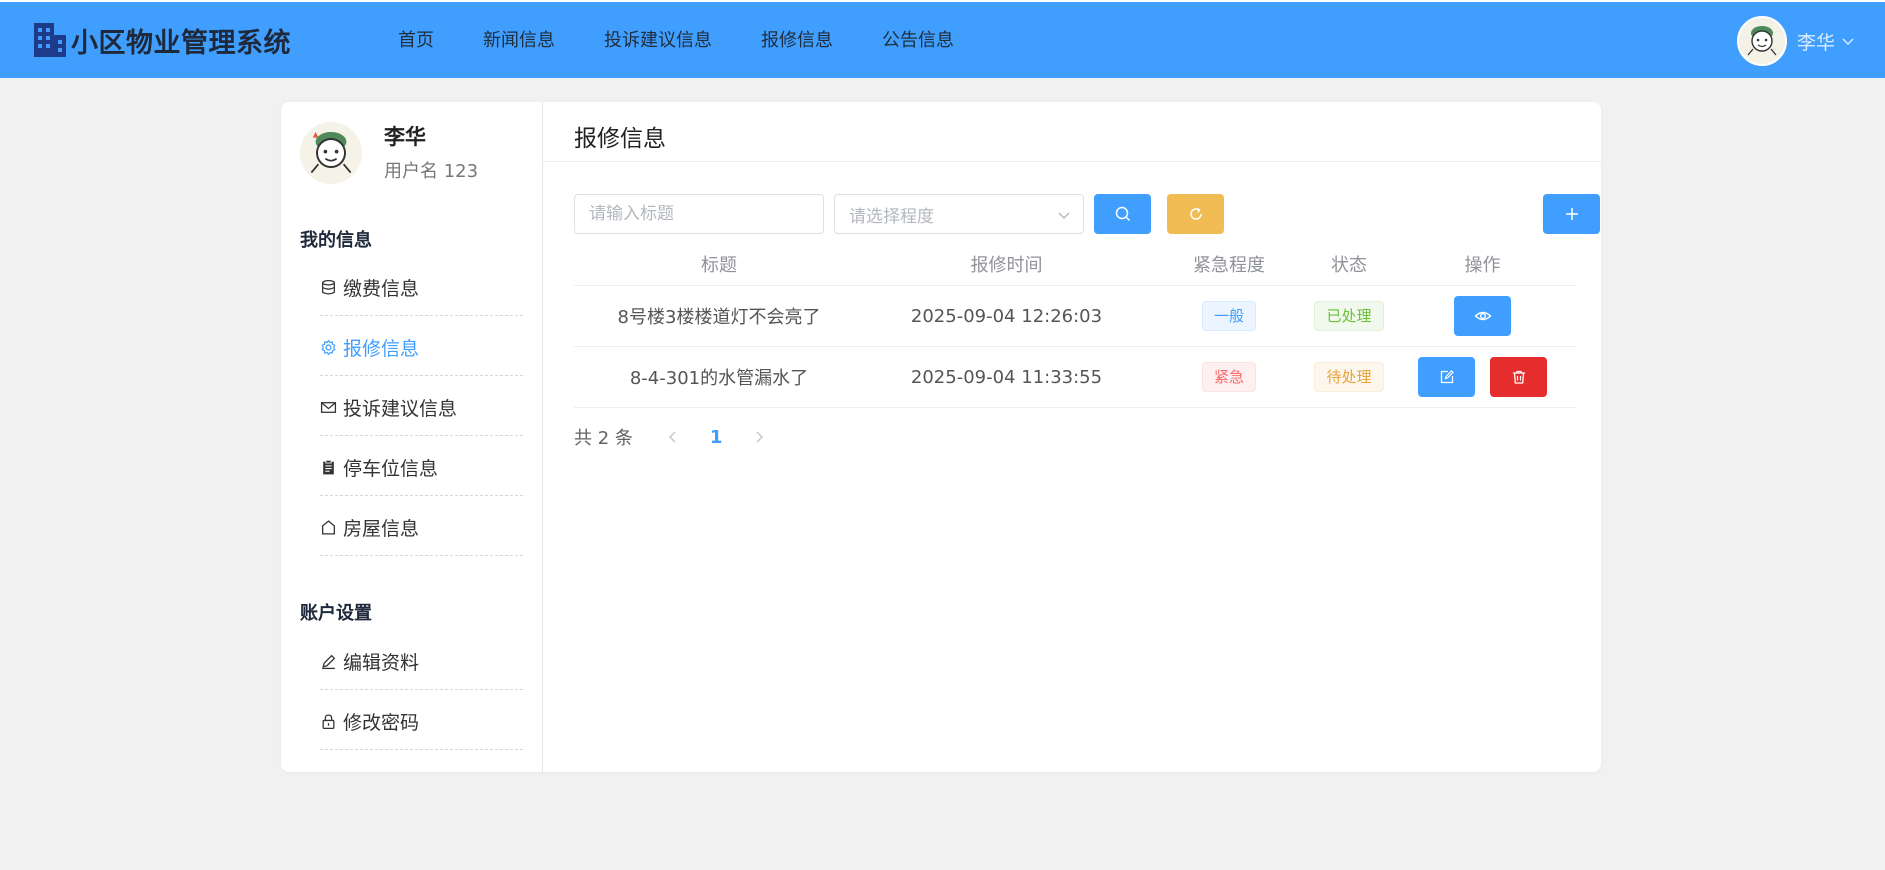 The height and width of the screenshot is (870, 1885). Describe the element at coordinates (421, 526) in the screenshot. I see `sidebar-item-housing: 房屋信息` at that location.